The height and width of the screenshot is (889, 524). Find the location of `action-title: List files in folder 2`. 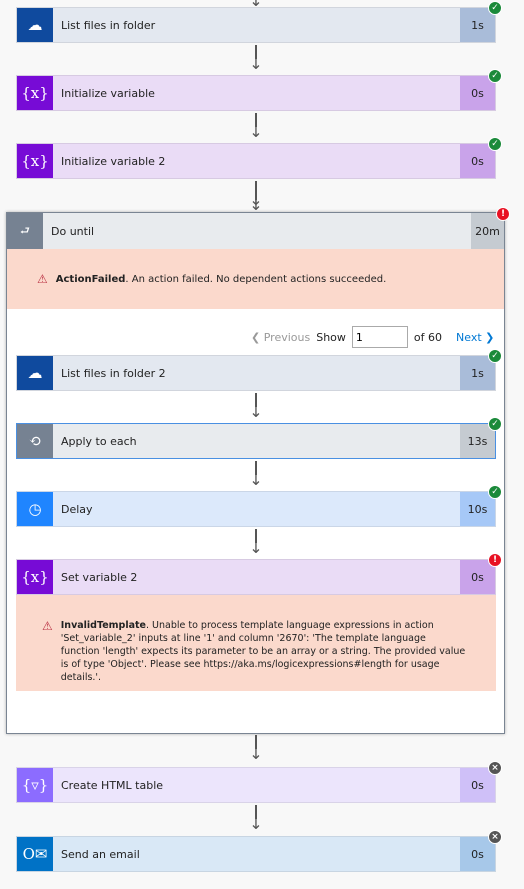

action-title: List files in folder 2 is located at coordinates (113, 373).